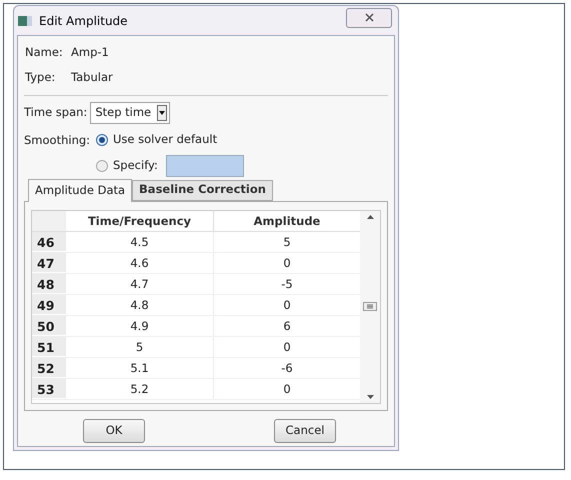 The height and width of the screenshot is (480, 571). I want to click on row-header: 53, so click(49, 388).